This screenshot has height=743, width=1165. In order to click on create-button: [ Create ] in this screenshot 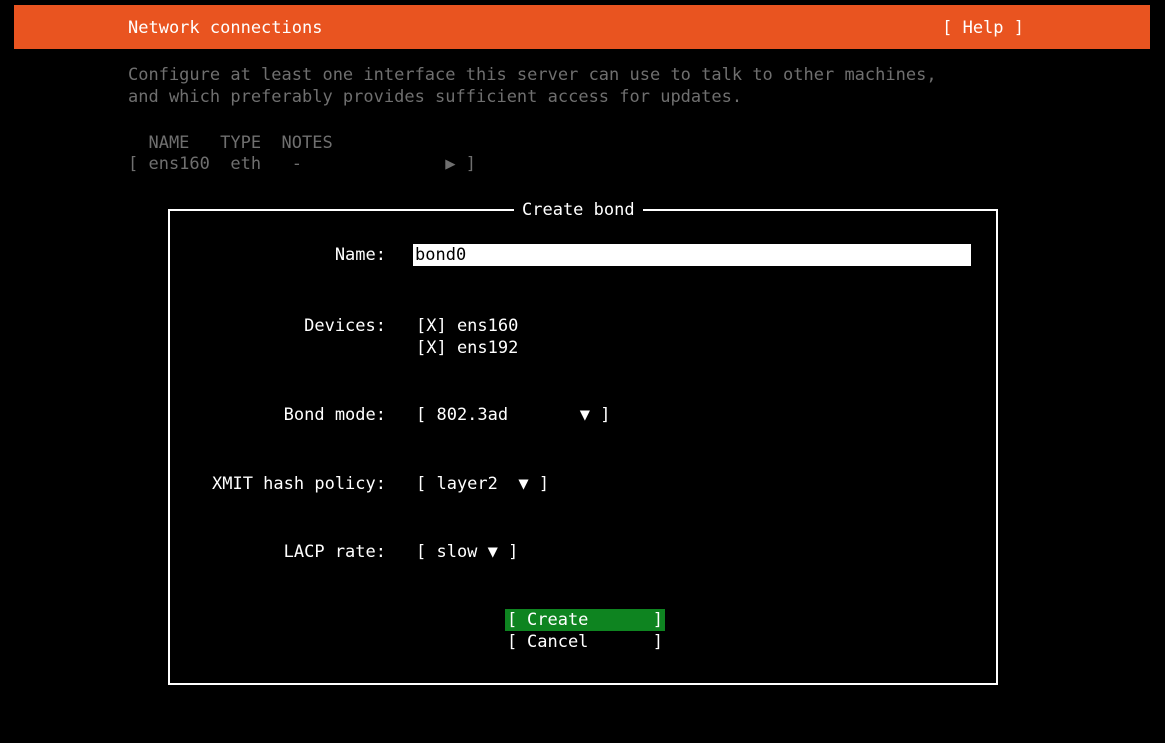, I will do `click(585, 620)`.